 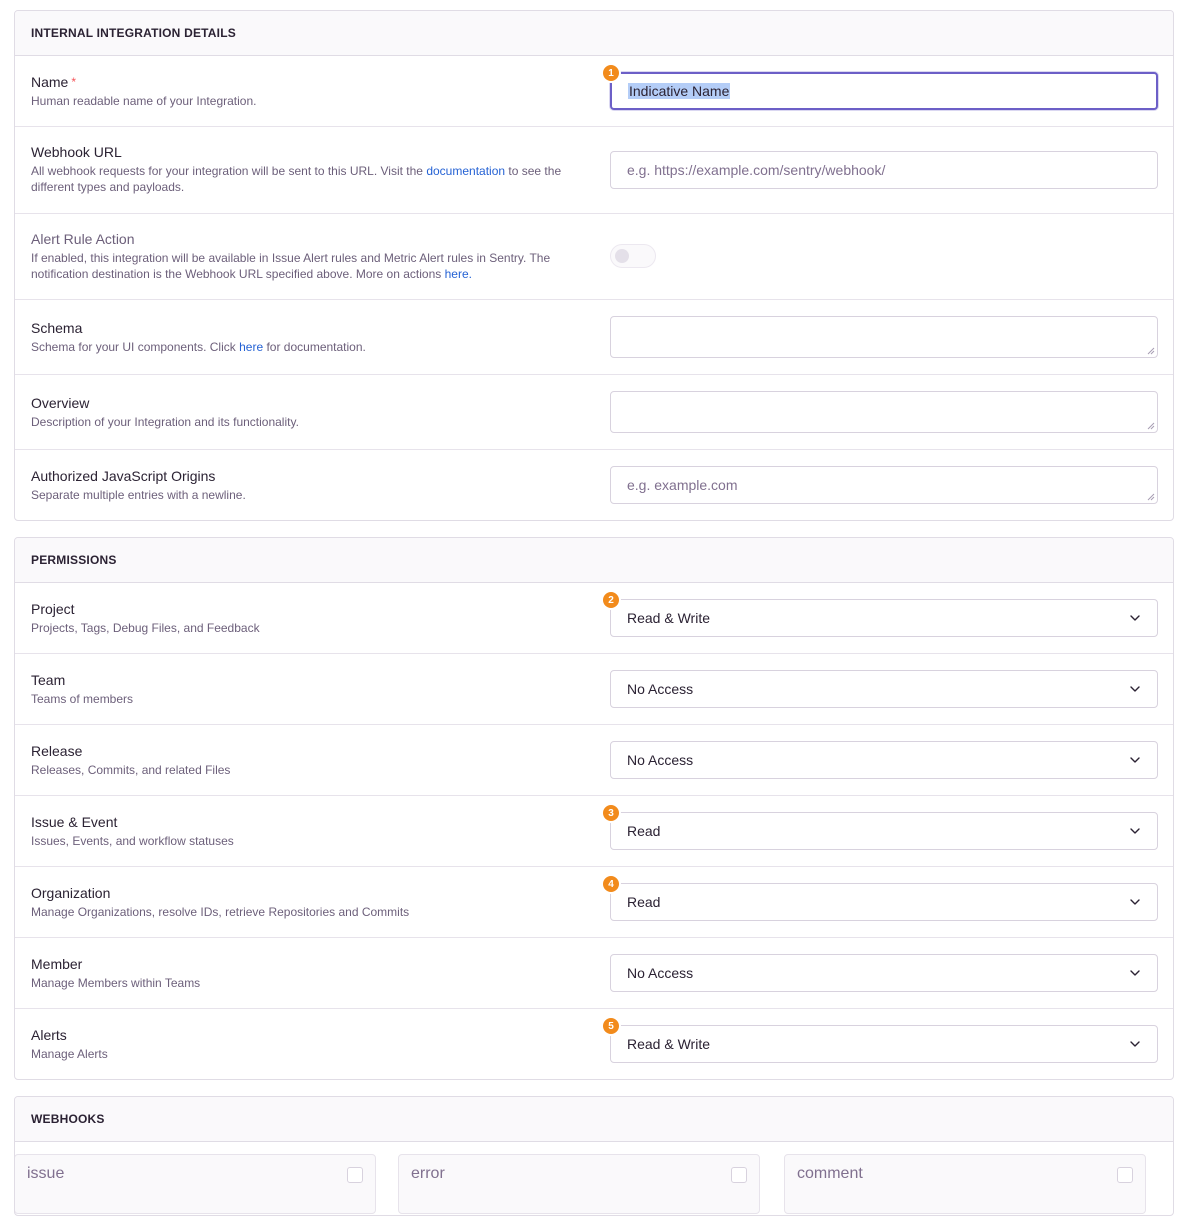 I want to click on permissions-header: PERMISSIONS, so click(x=594, y=560).